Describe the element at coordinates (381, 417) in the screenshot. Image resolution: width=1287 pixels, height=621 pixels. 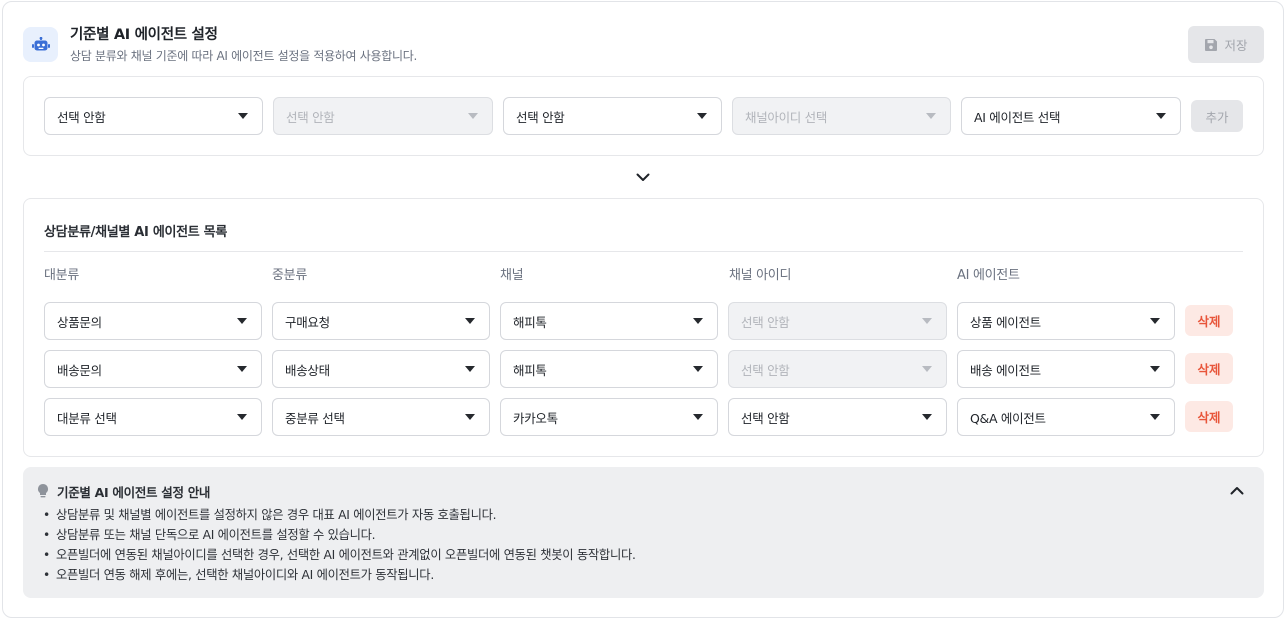
I see `row-middle-select: 중분류 선택` at that location.